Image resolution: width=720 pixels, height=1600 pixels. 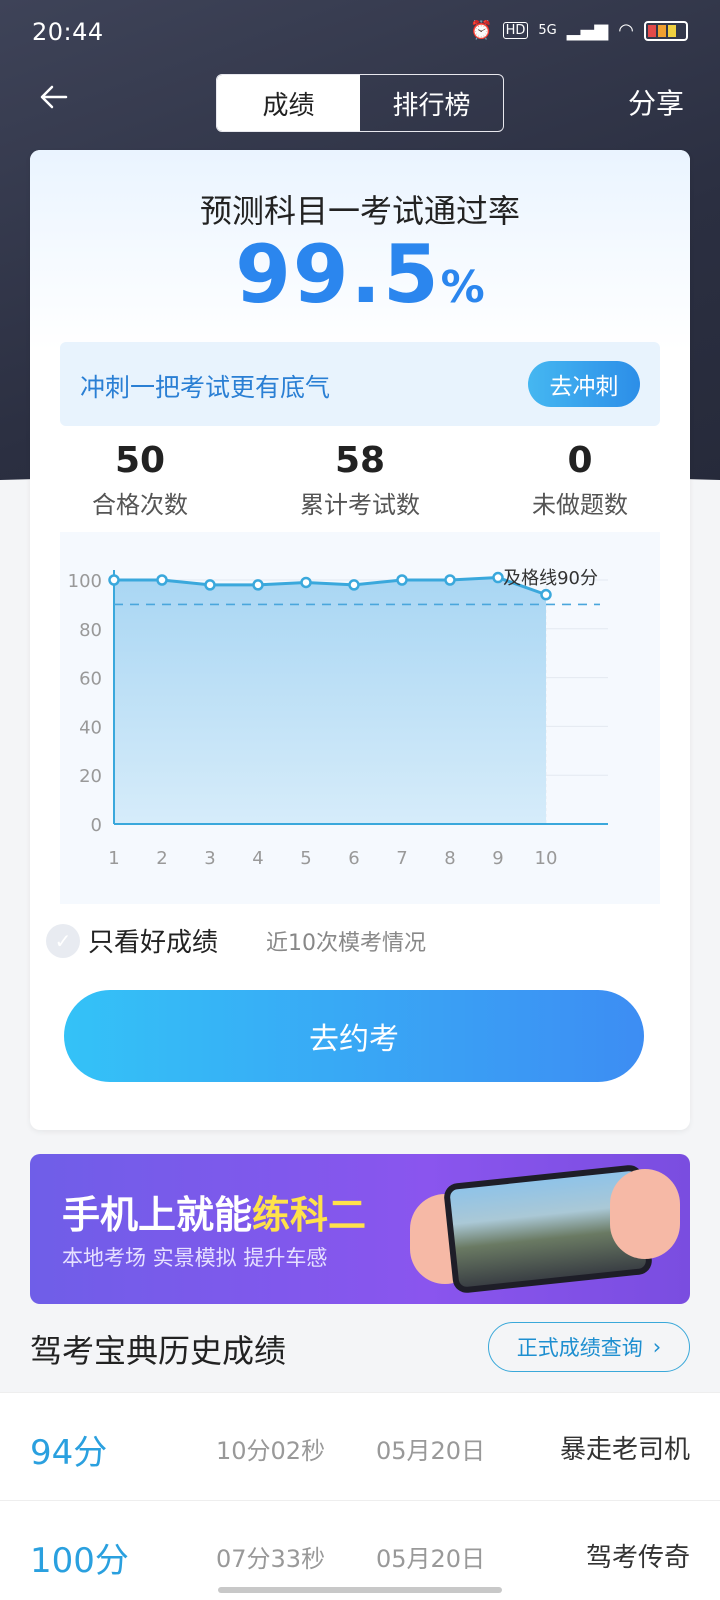 I want to click on history-score: 94分, so click(x=69, y=1453).